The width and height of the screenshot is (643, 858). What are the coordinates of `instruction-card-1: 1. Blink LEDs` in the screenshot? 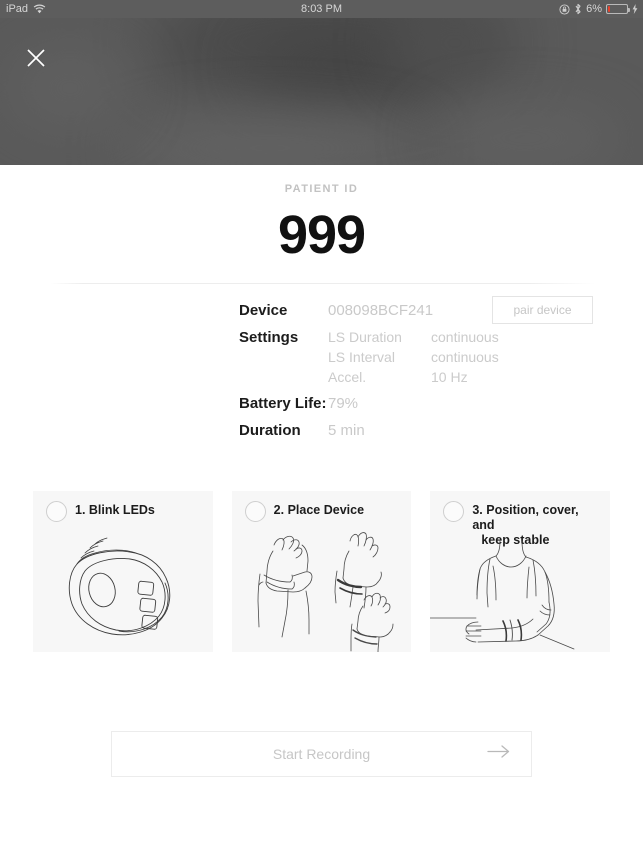 It's located at (123, 571).